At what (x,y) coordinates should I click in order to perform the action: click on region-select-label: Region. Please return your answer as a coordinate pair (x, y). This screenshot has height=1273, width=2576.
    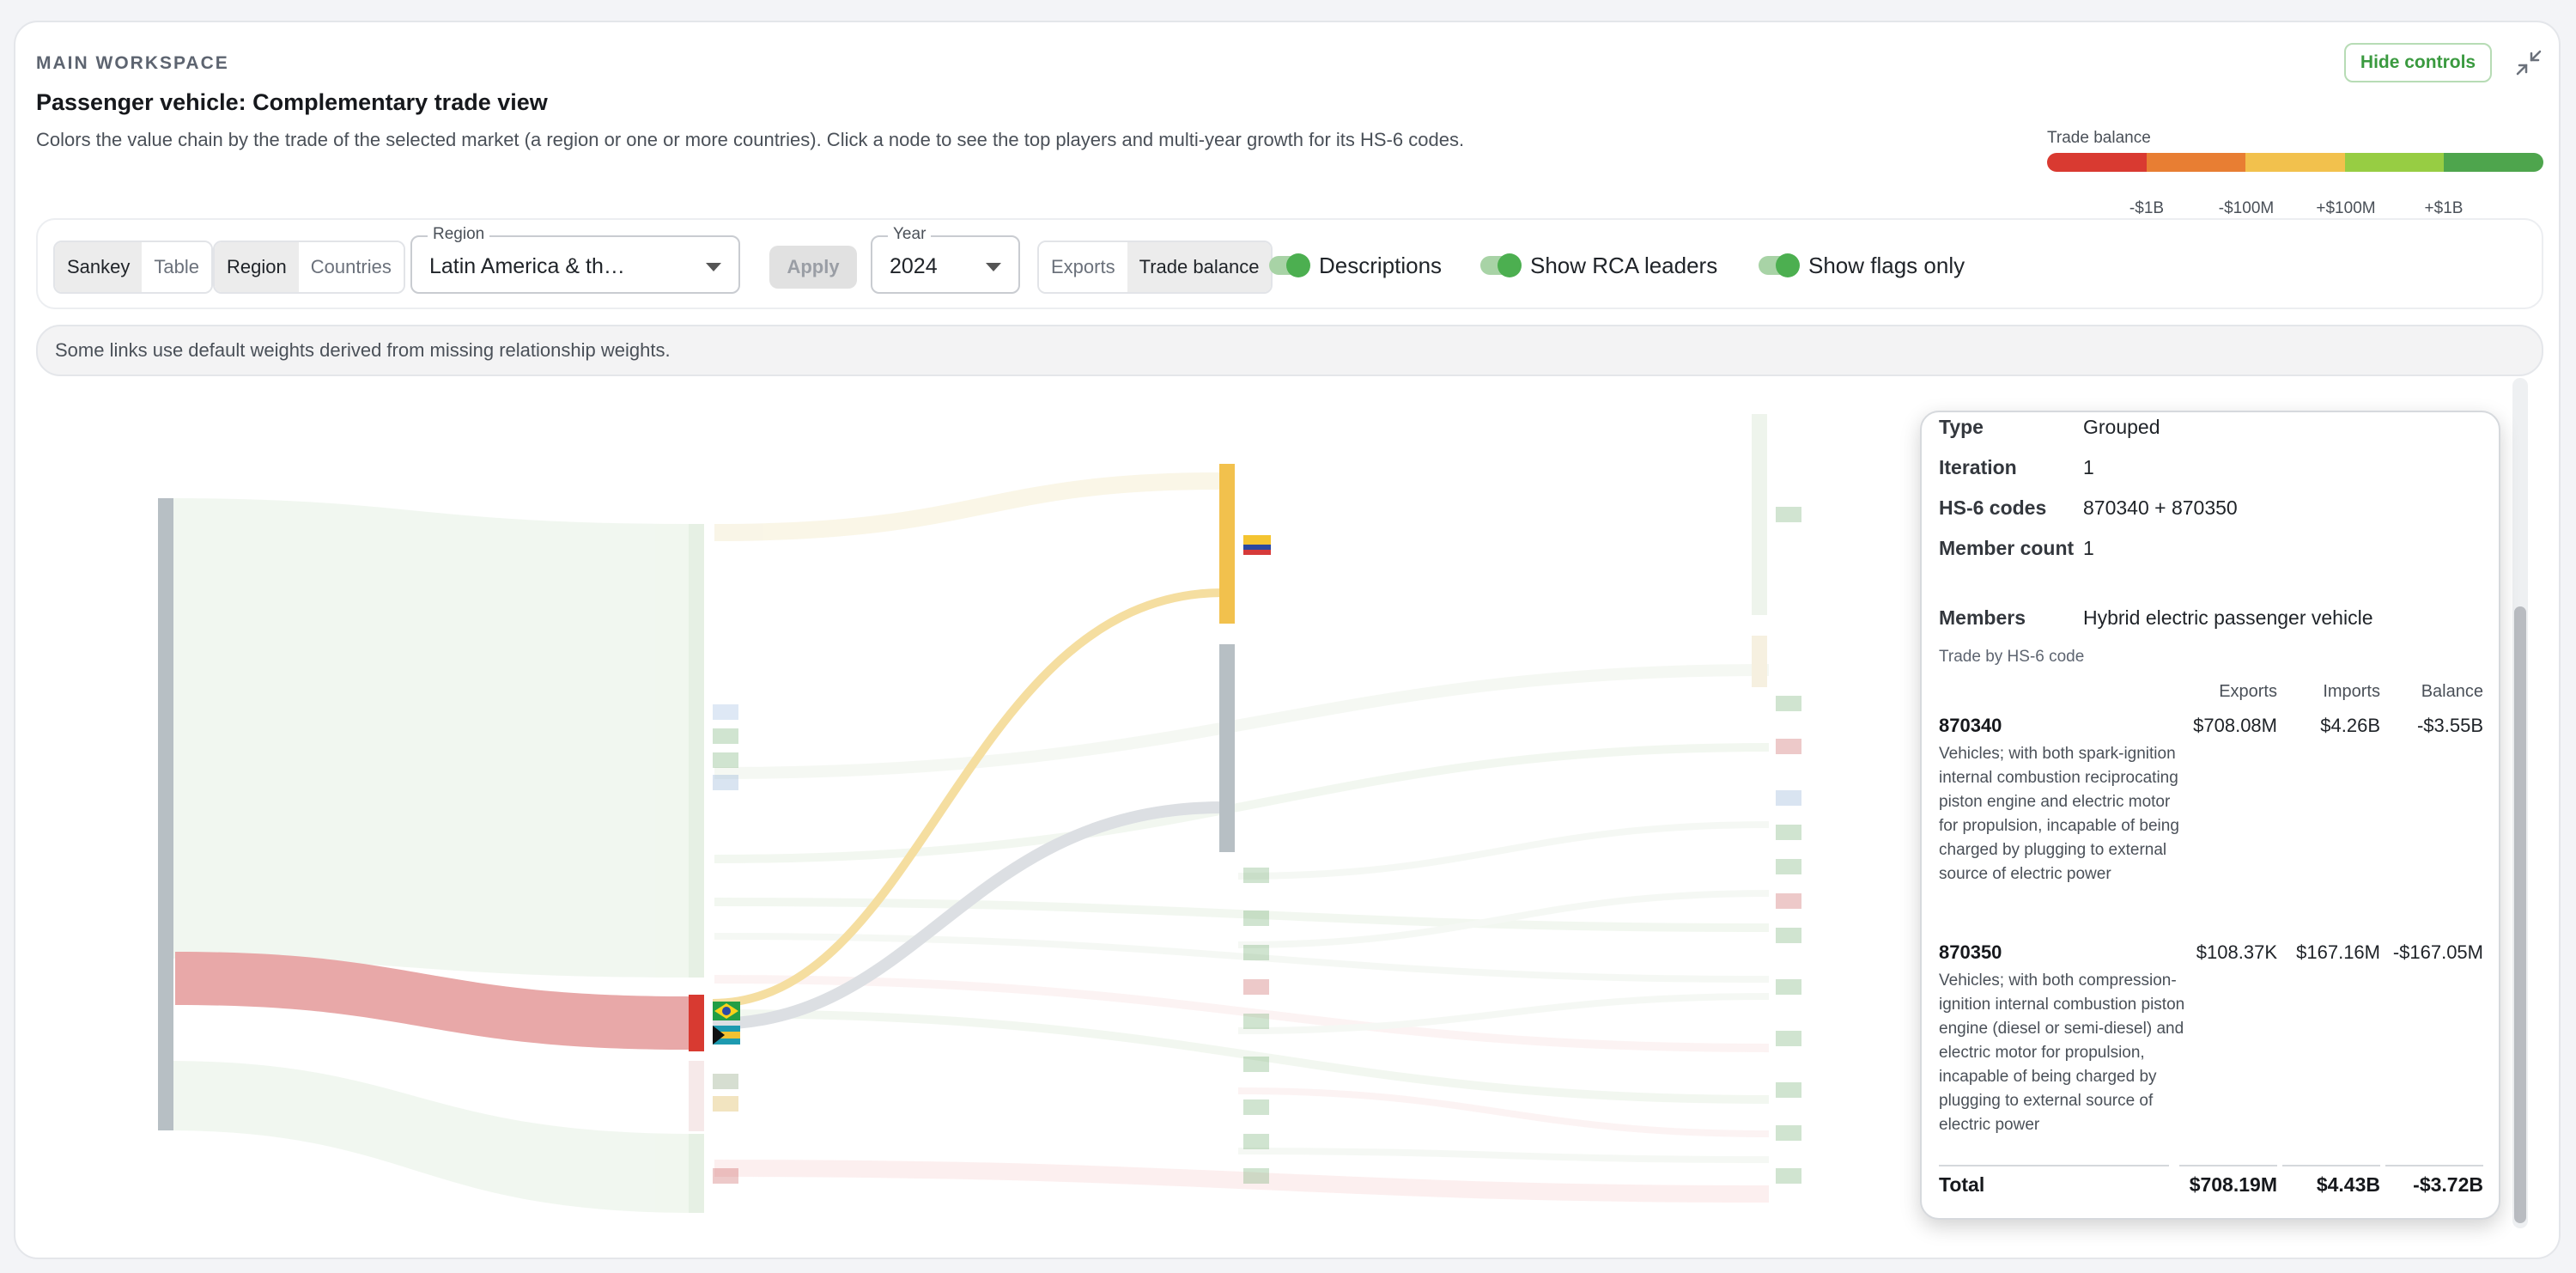
    Looking at the image, I should click on (459, 234).